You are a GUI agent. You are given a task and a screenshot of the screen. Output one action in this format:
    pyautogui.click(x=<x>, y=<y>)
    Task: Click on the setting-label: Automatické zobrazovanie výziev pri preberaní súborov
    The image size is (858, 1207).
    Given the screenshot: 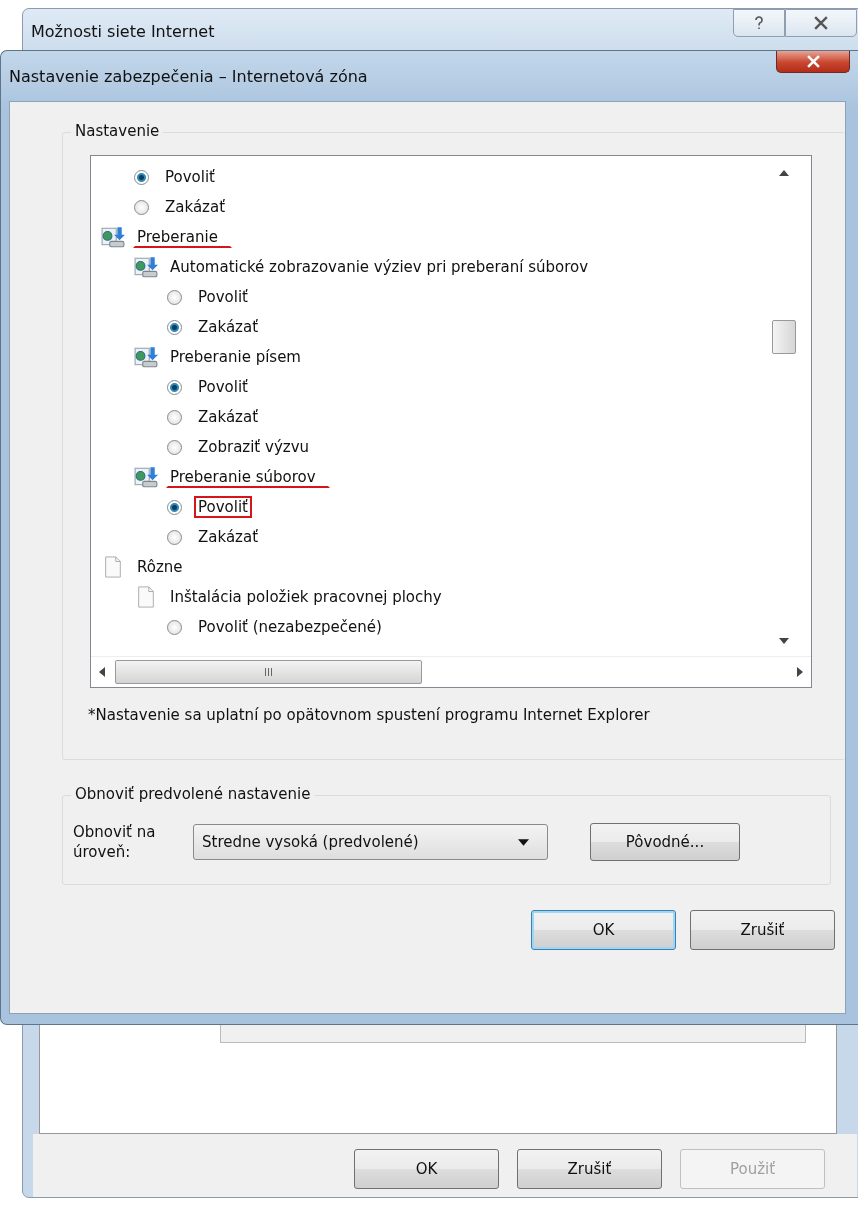 What is the action you would take?
    pyautogui.click(x=379, y=267)
    